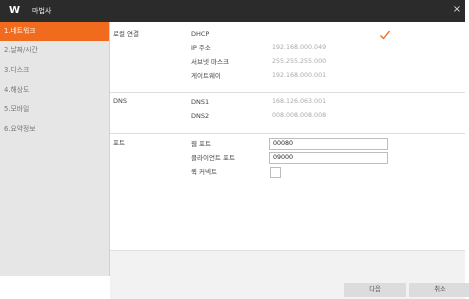  I want to click on ports-section-label: 포트, so click(119, 143).